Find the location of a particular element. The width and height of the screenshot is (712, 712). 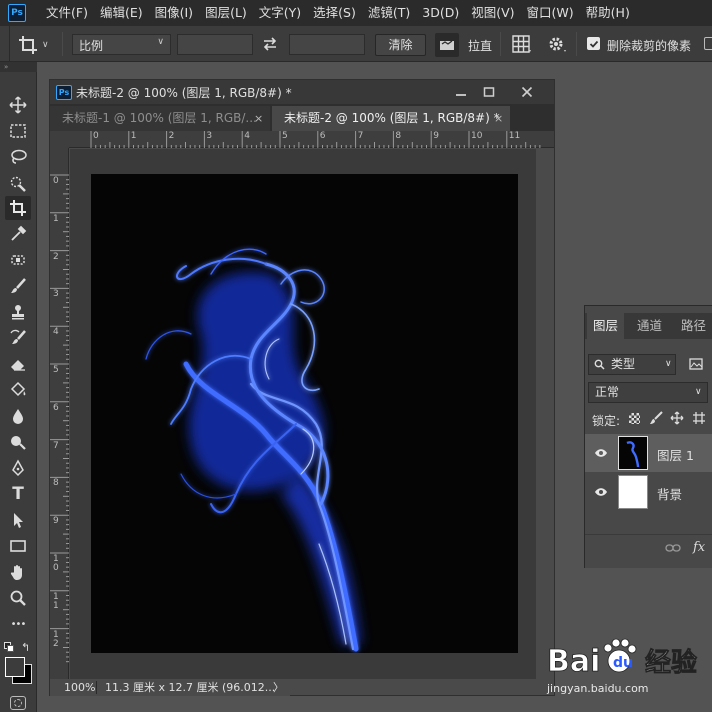

clear-button: 清除 is located at coordinates (400, 45).